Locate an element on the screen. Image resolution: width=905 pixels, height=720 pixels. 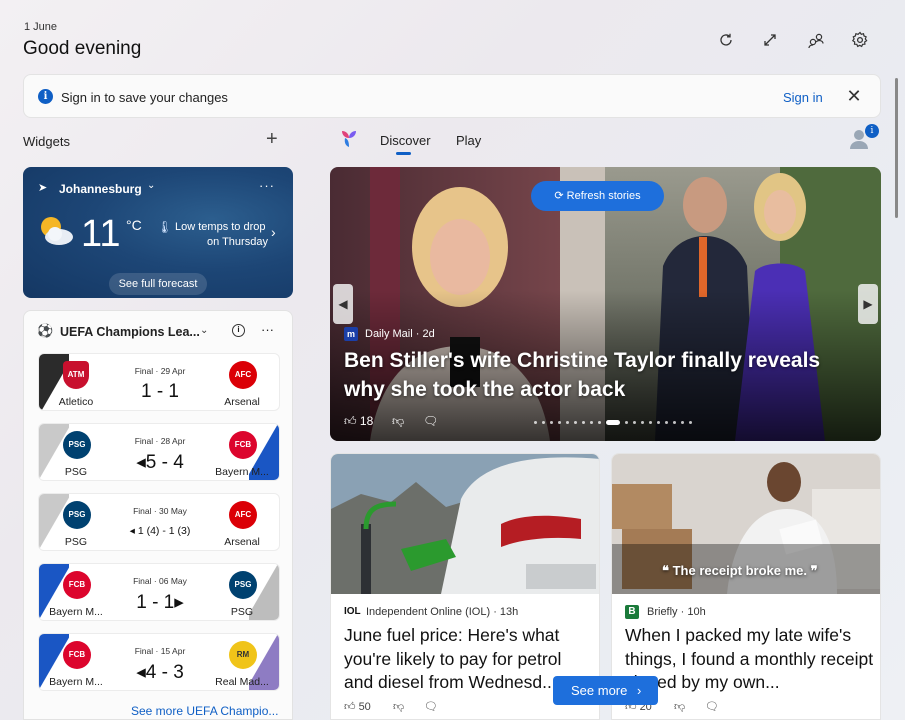
date-label: 1 June is located at coordinates (41, 27).